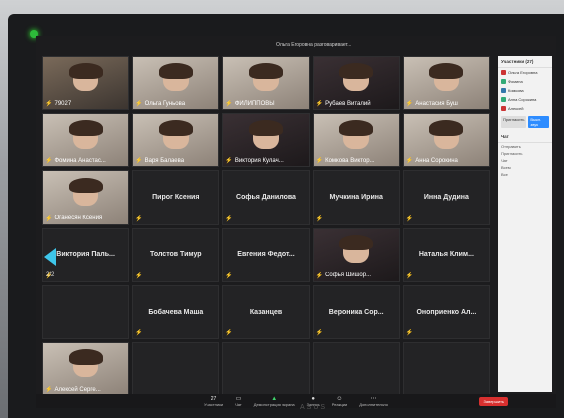 The width and height of the screenshot is (564, 418). I want to click on more-button: ⋯ Дополнительно, so click(373, 401).